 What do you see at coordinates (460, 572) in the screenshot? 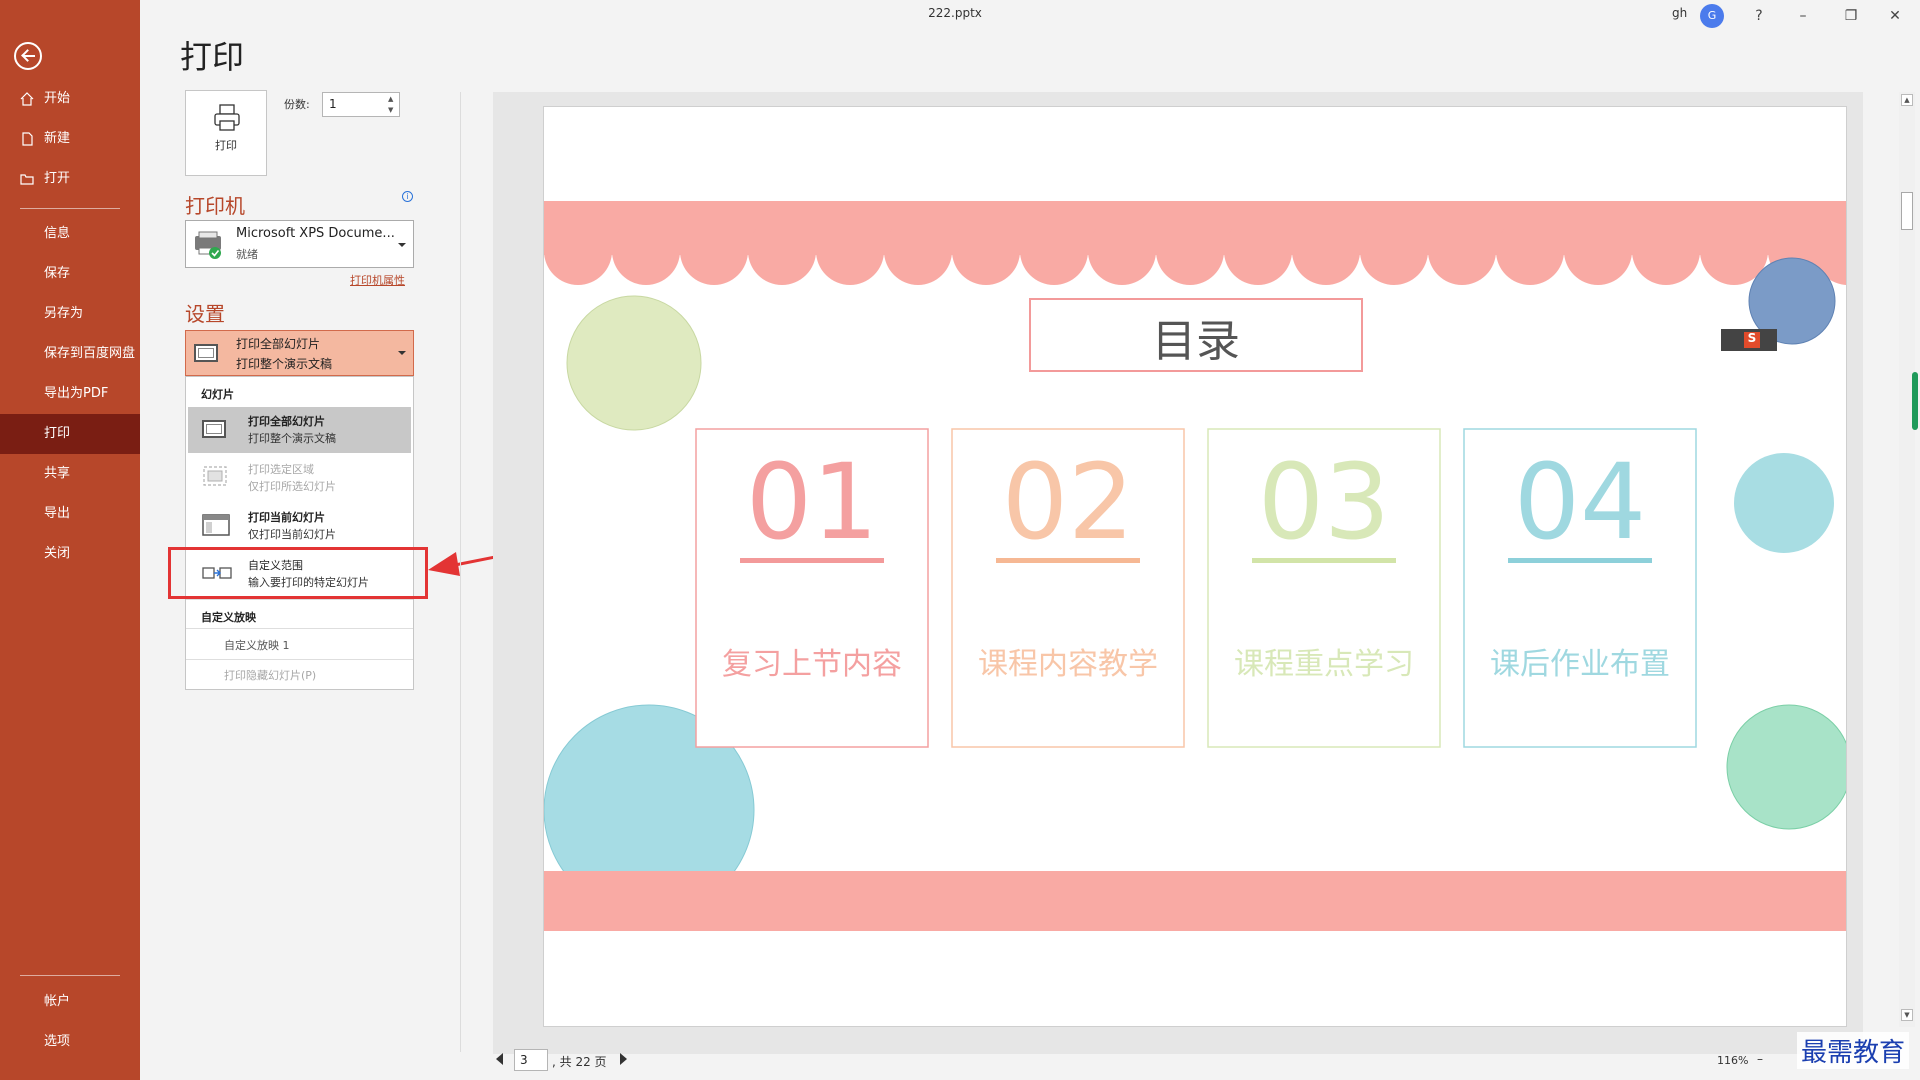
I see `panel-divider` at bounding box center [460, 572].